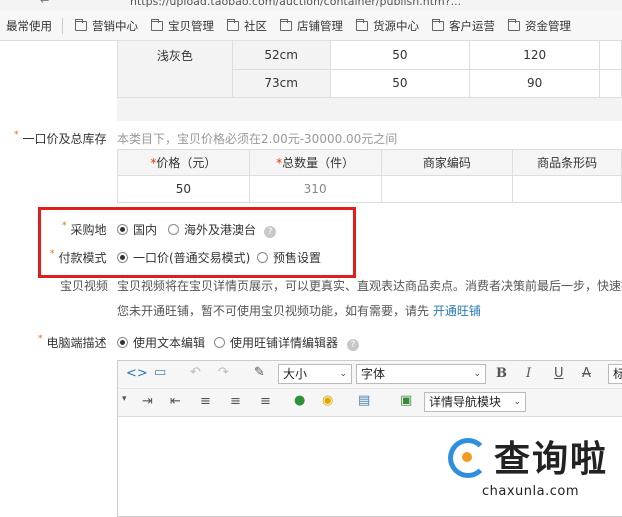  What do you see at coordinates (364, 400) in the screenshot?
I see `table-icon: ▤` at bounding box center [364, 400].